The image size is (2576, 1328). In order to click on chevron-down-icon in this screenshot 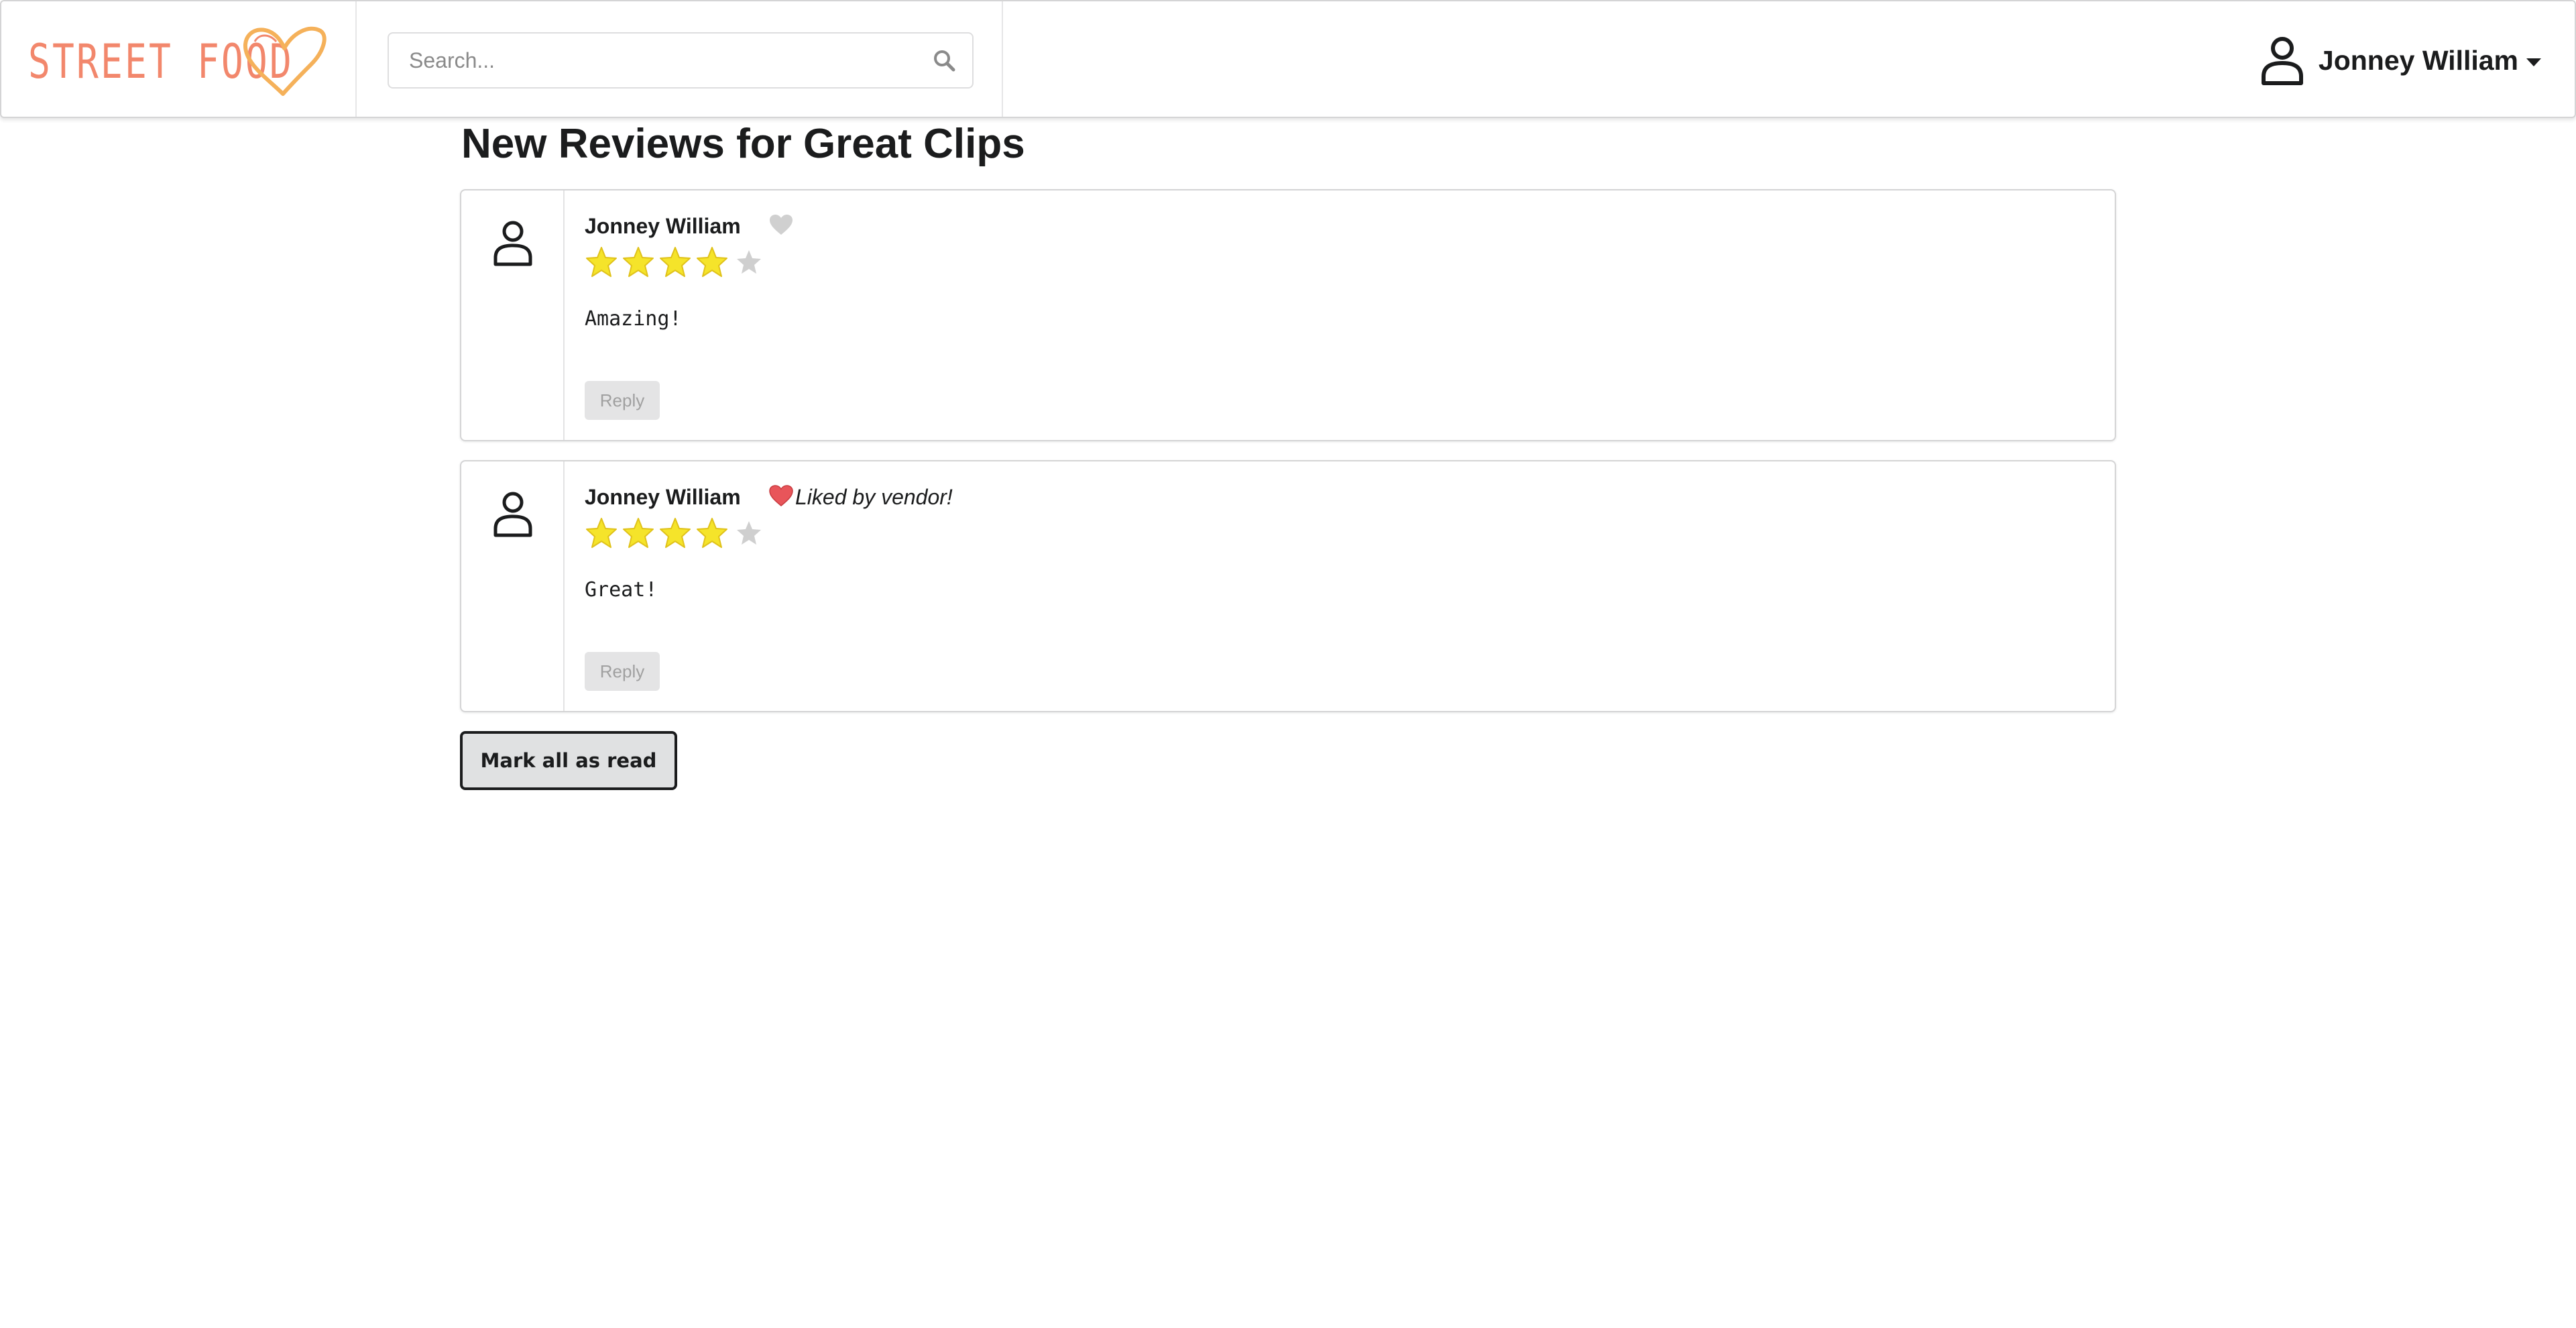, I will do `click(2533, 62)`.